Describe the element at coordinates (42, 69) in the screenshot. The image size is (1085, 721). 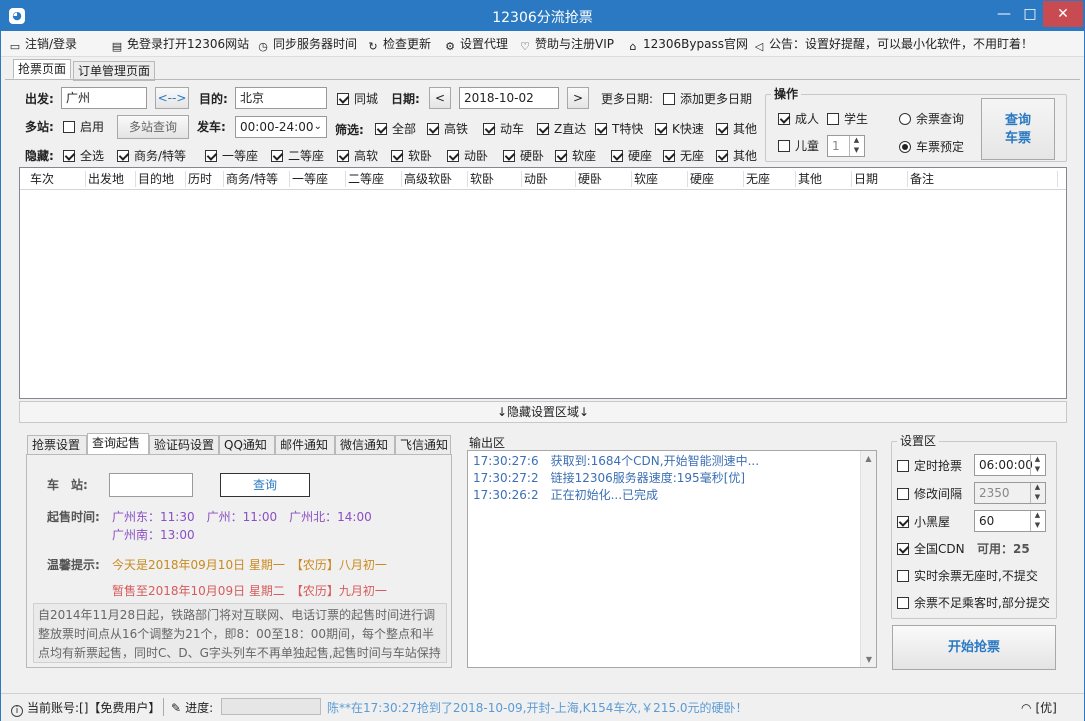
I see `tab-grab-ticket: 抢票页面` at that location.